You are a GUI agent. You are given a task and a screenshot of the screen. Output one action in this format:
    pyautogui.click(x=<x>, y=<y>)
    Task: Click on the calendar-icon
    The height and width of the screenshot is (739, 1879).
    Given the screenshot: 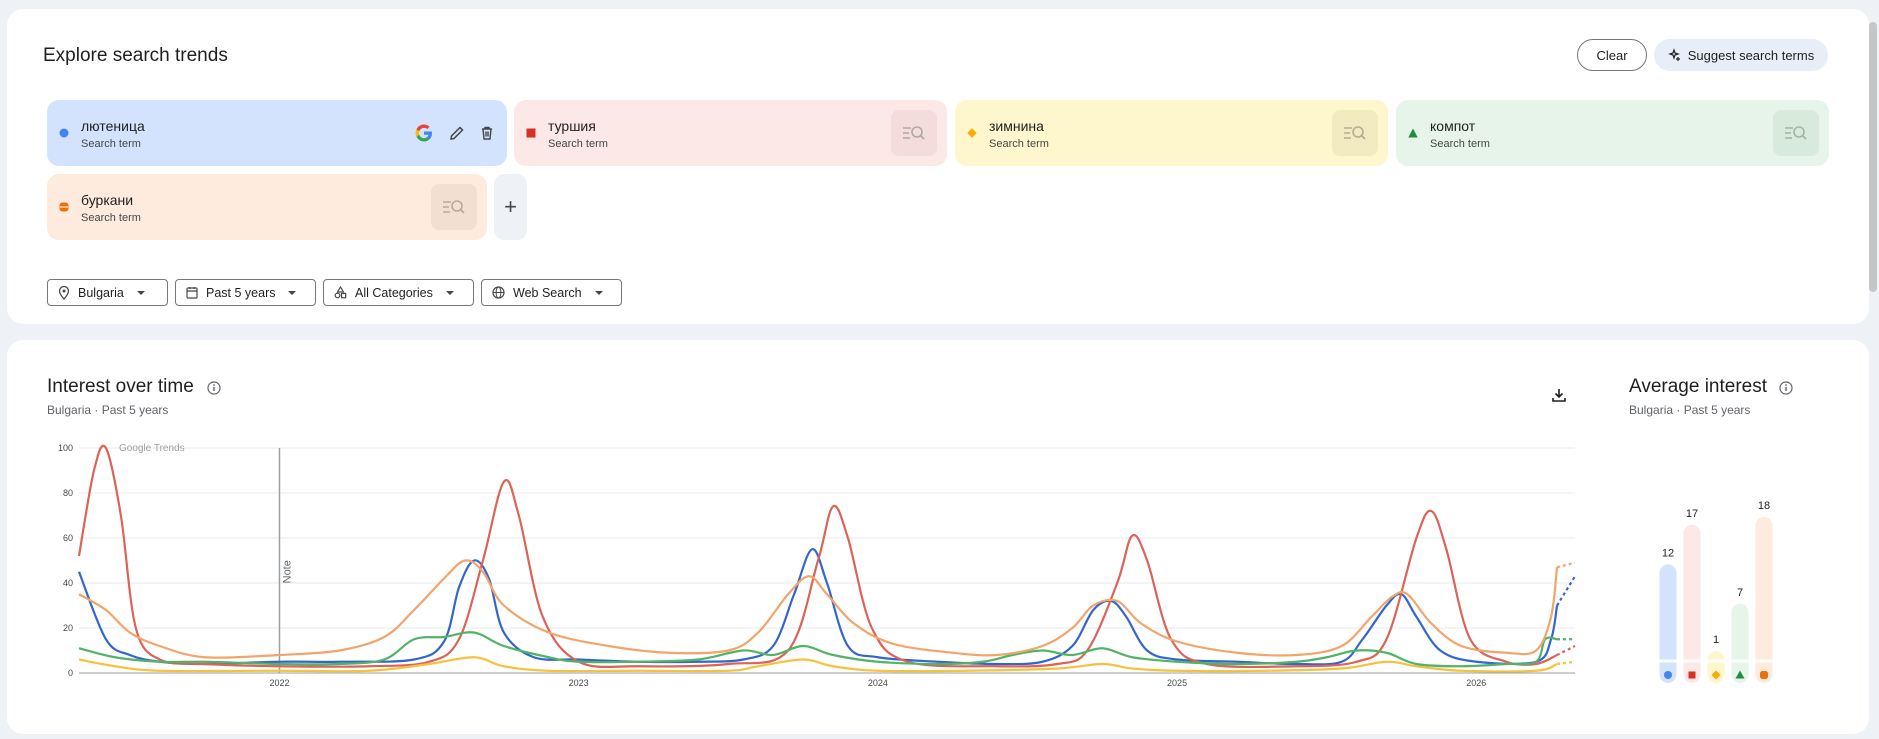 What is the action you would take?
    pyautogui.click(x=192, y=293)
    